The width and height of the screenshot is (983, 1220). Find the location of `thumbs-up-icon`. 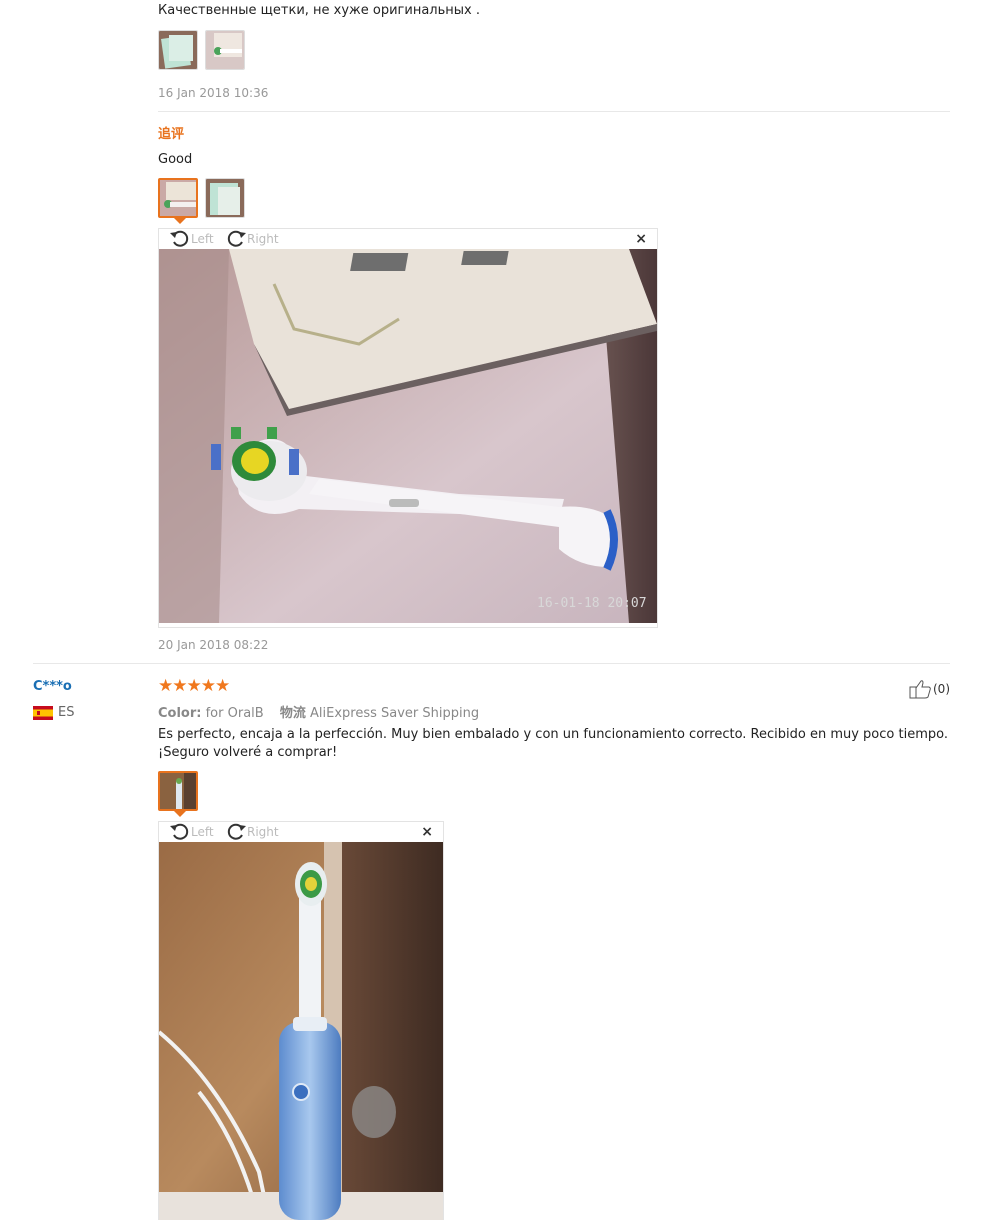

thumbs-up-icon is located at coordinates (921, 689).